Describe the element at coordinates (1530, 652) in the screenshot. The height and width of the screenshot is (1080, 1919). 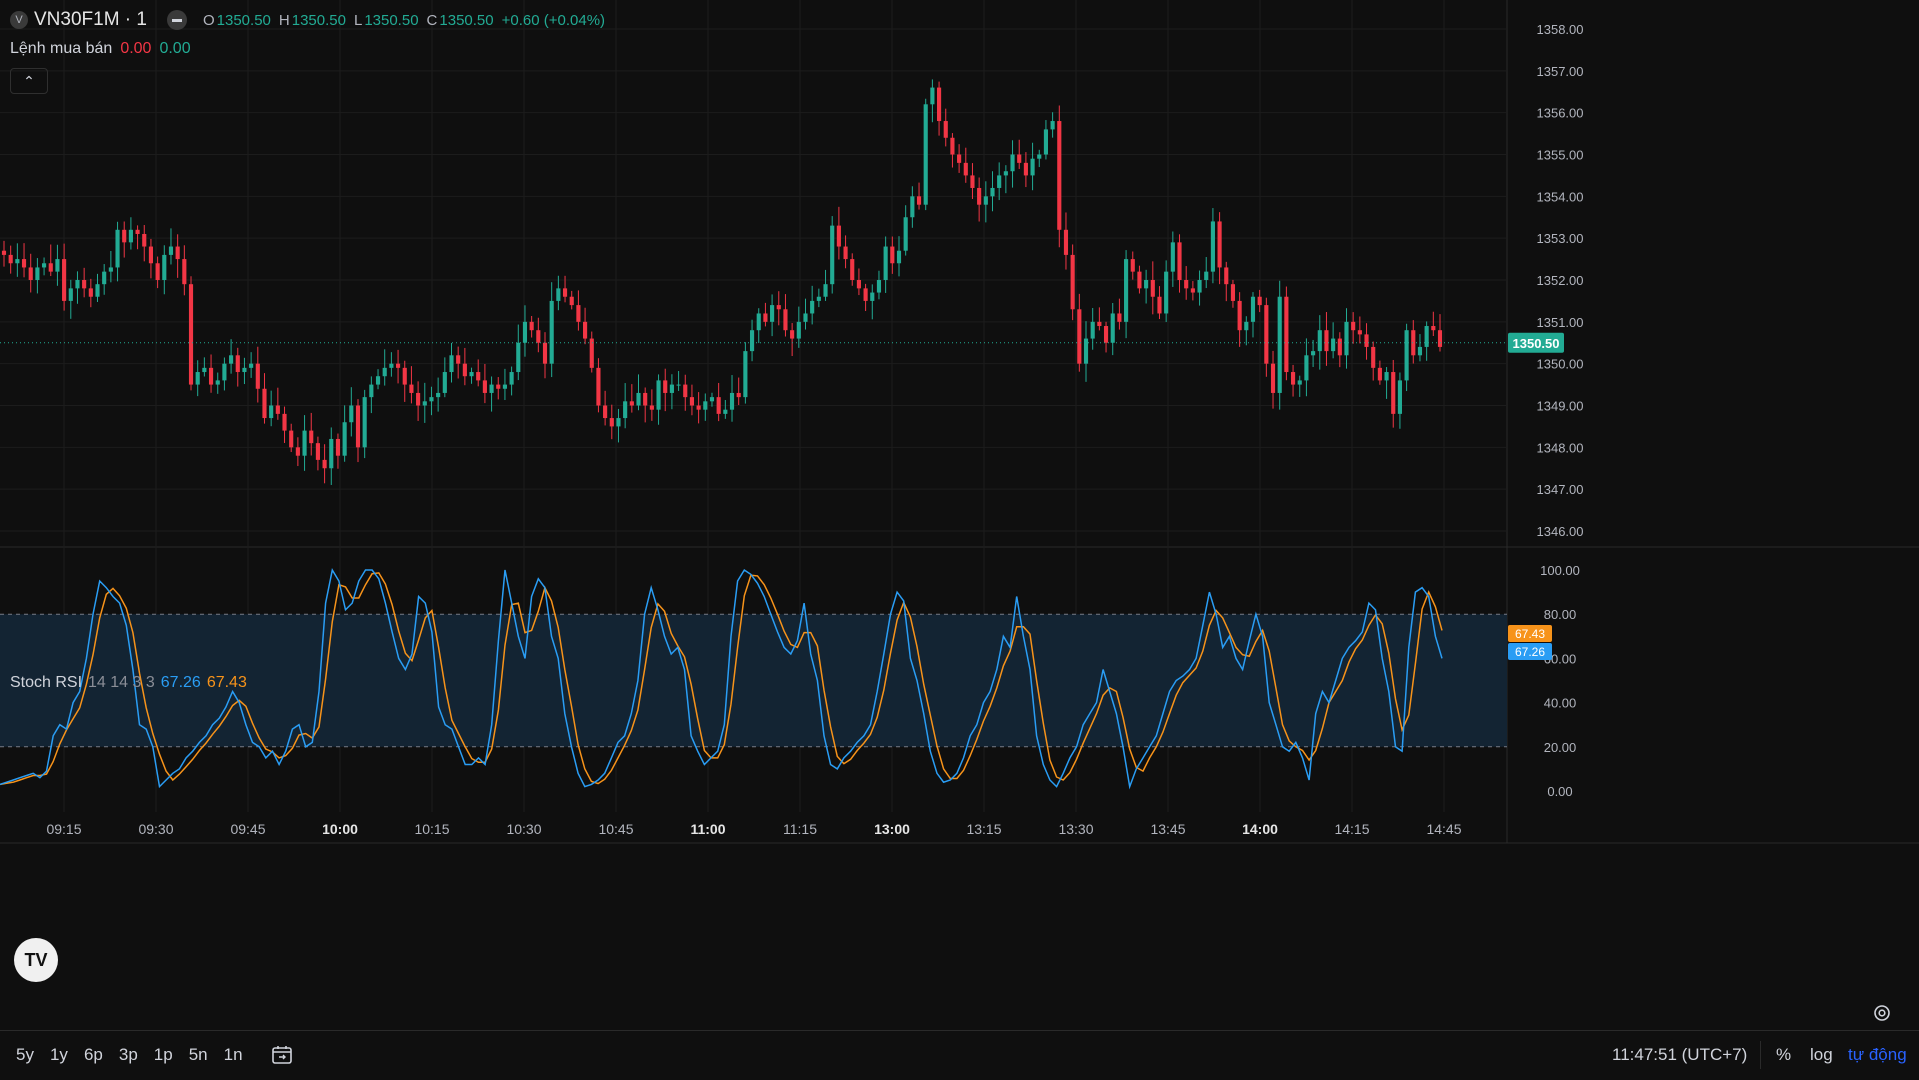
I see `stoch-k-tag-label: 67.26` at that location.